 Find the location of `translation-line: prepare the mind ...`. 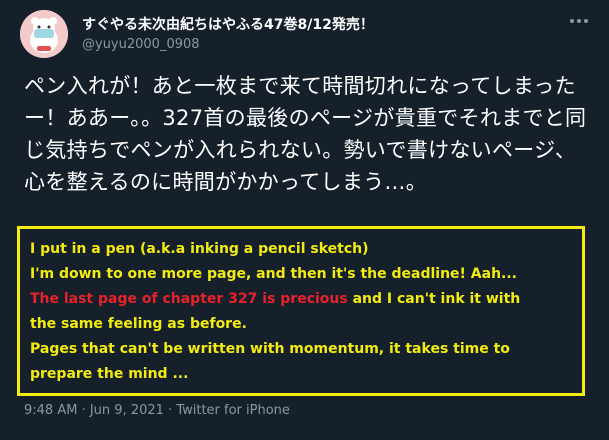

translation-line: prepare the mind ... is located at coordinates (109, 374).